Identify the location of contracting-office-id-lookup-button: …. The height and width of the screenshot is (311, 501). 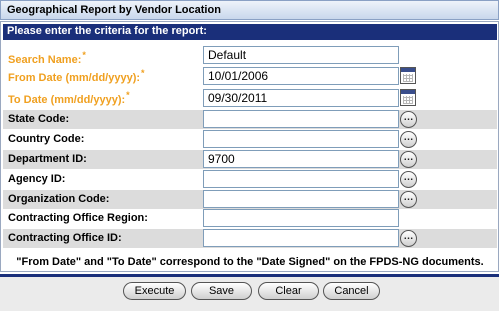
(408, 238).